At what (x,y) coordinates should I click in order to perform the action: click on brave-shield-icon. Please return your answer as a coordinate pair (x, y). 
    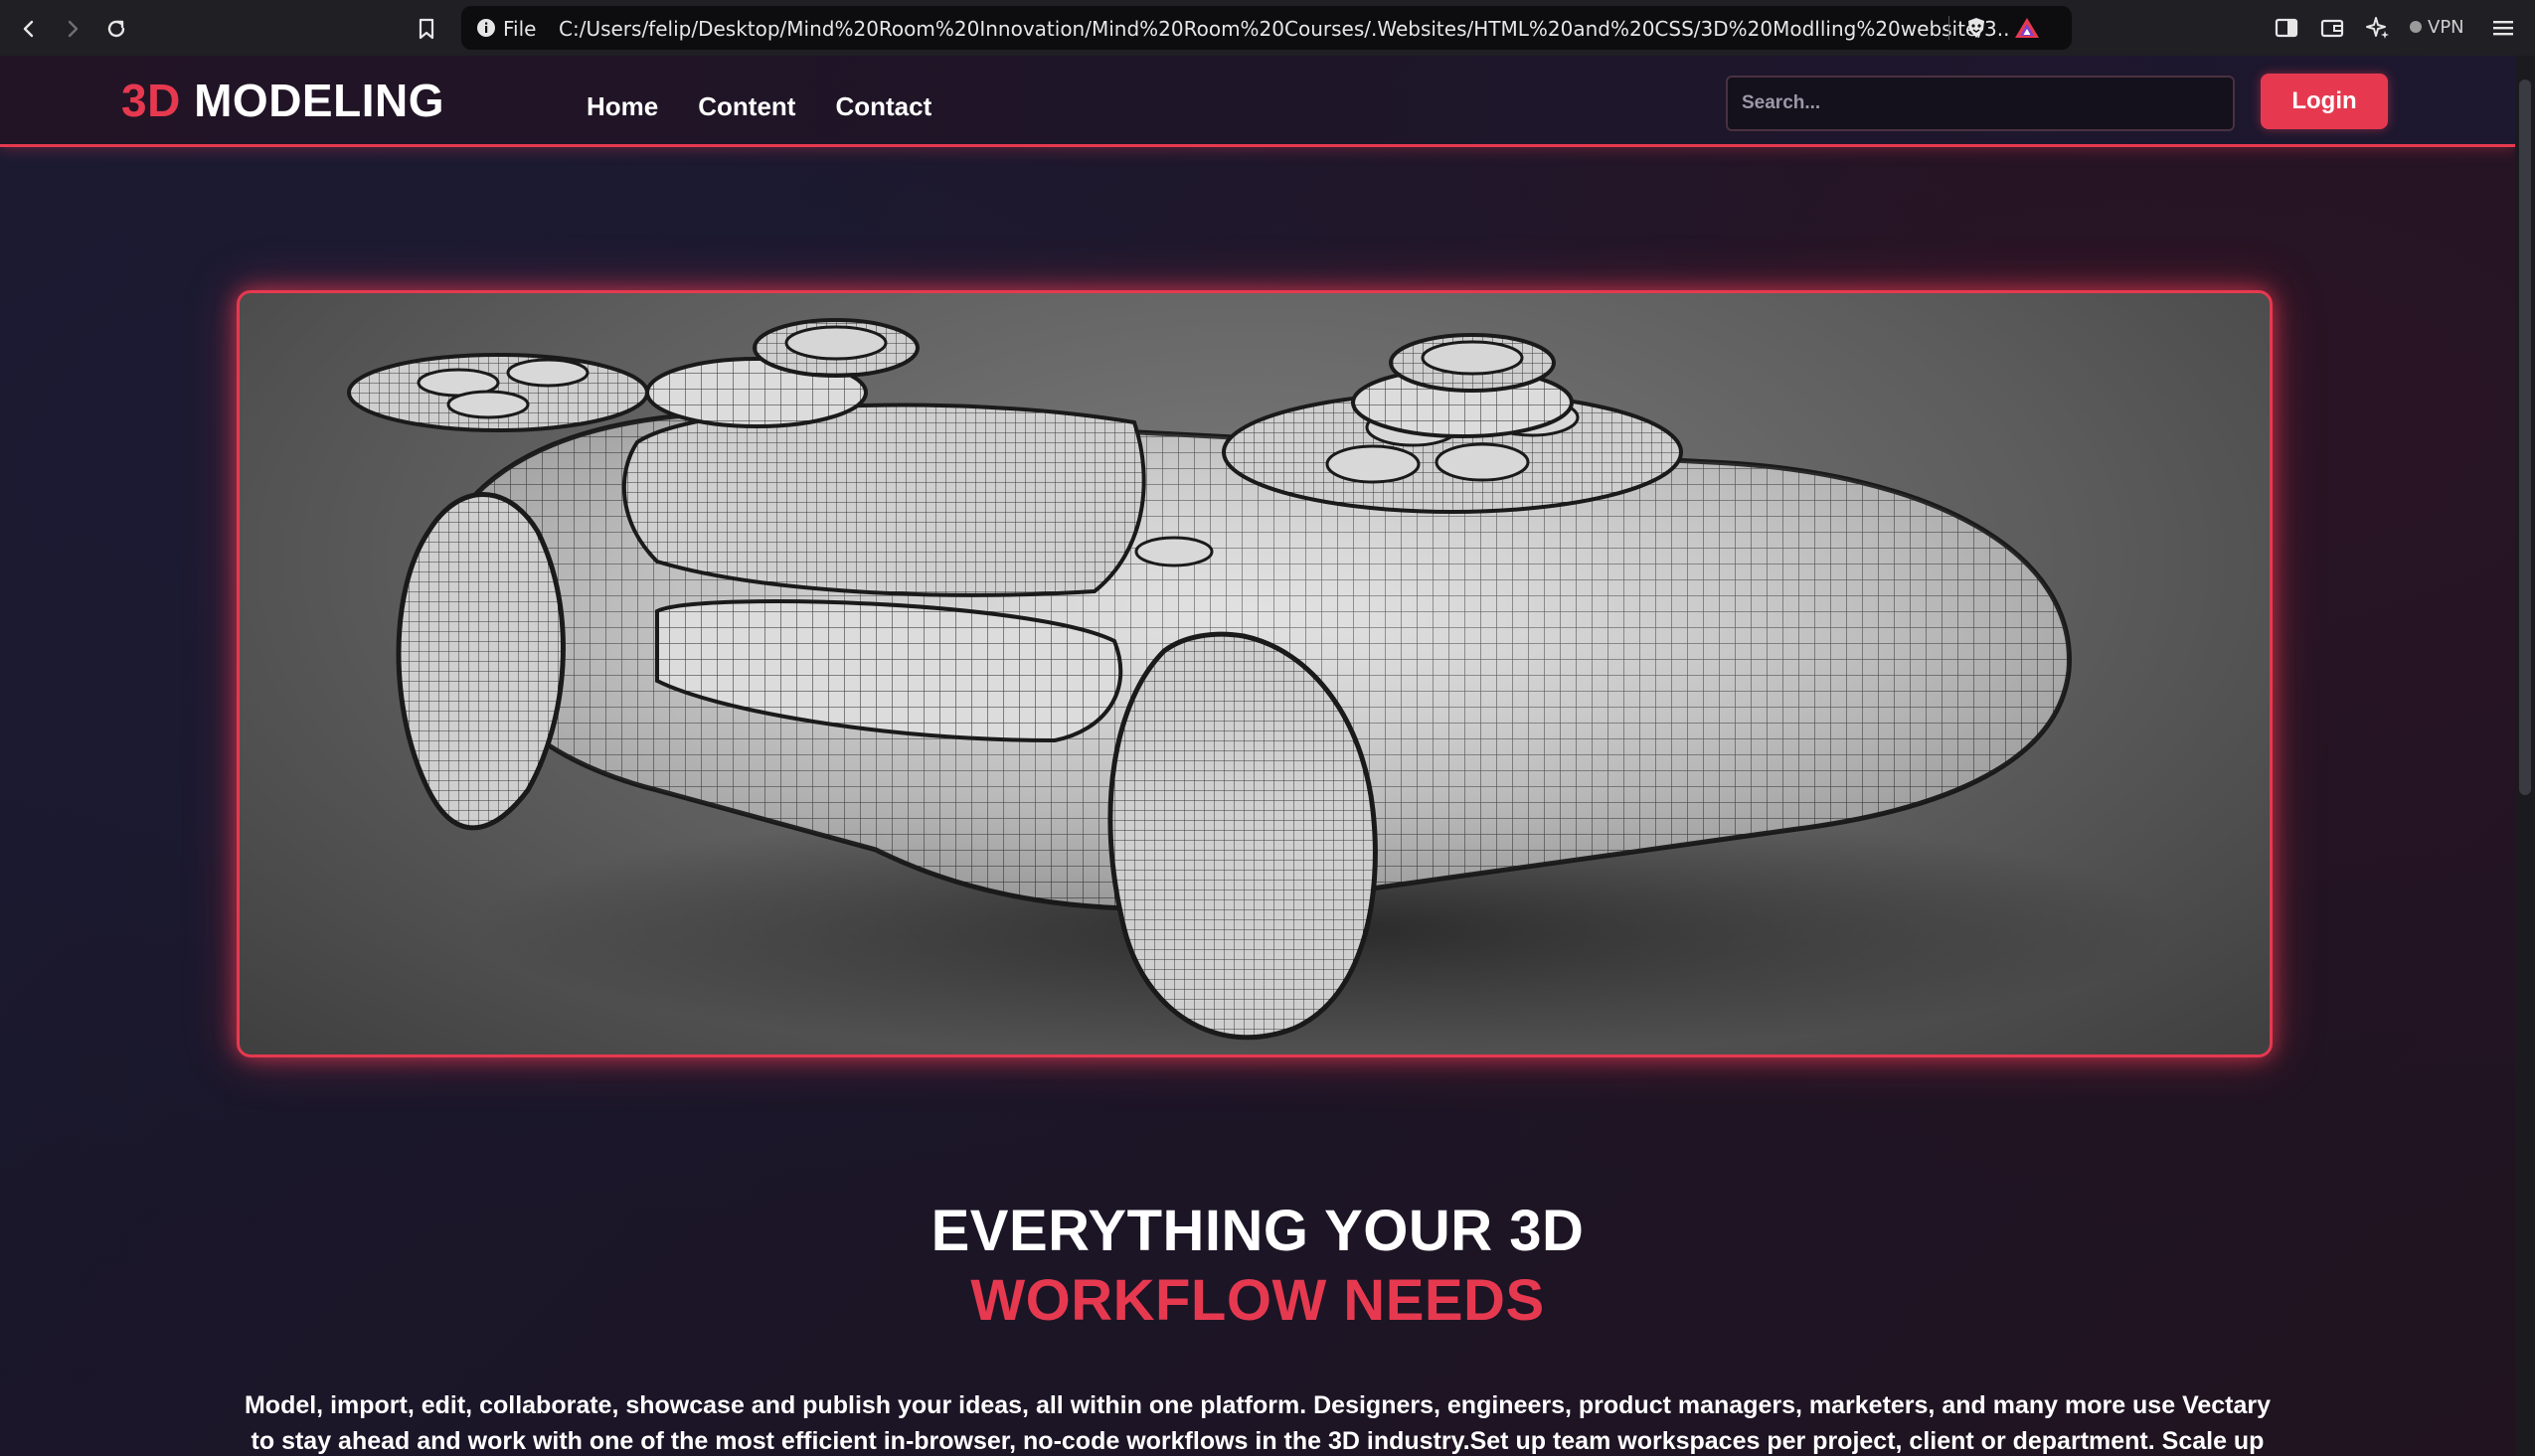
    Looking at the image, I should click on (1976, 28).